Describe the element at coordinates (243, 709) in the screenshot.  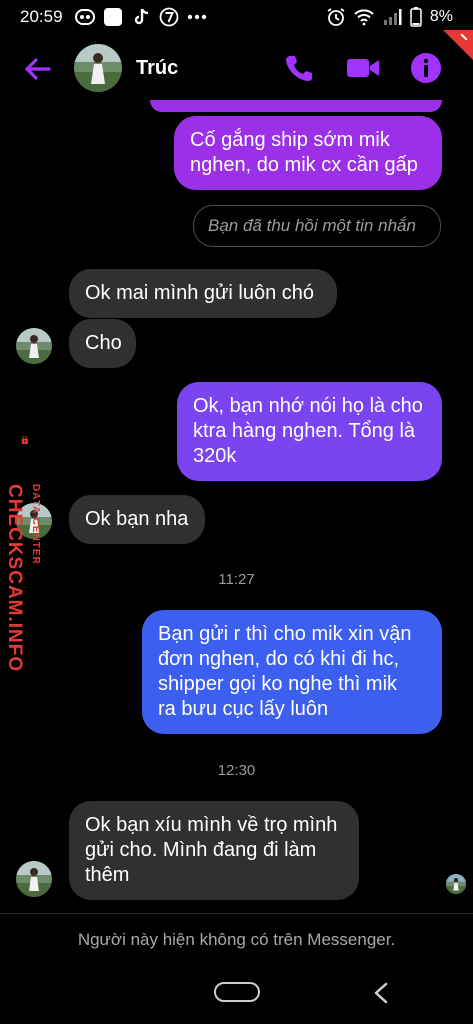
I see `message-text-line: ra bưu cục lấy luôn` at that location.